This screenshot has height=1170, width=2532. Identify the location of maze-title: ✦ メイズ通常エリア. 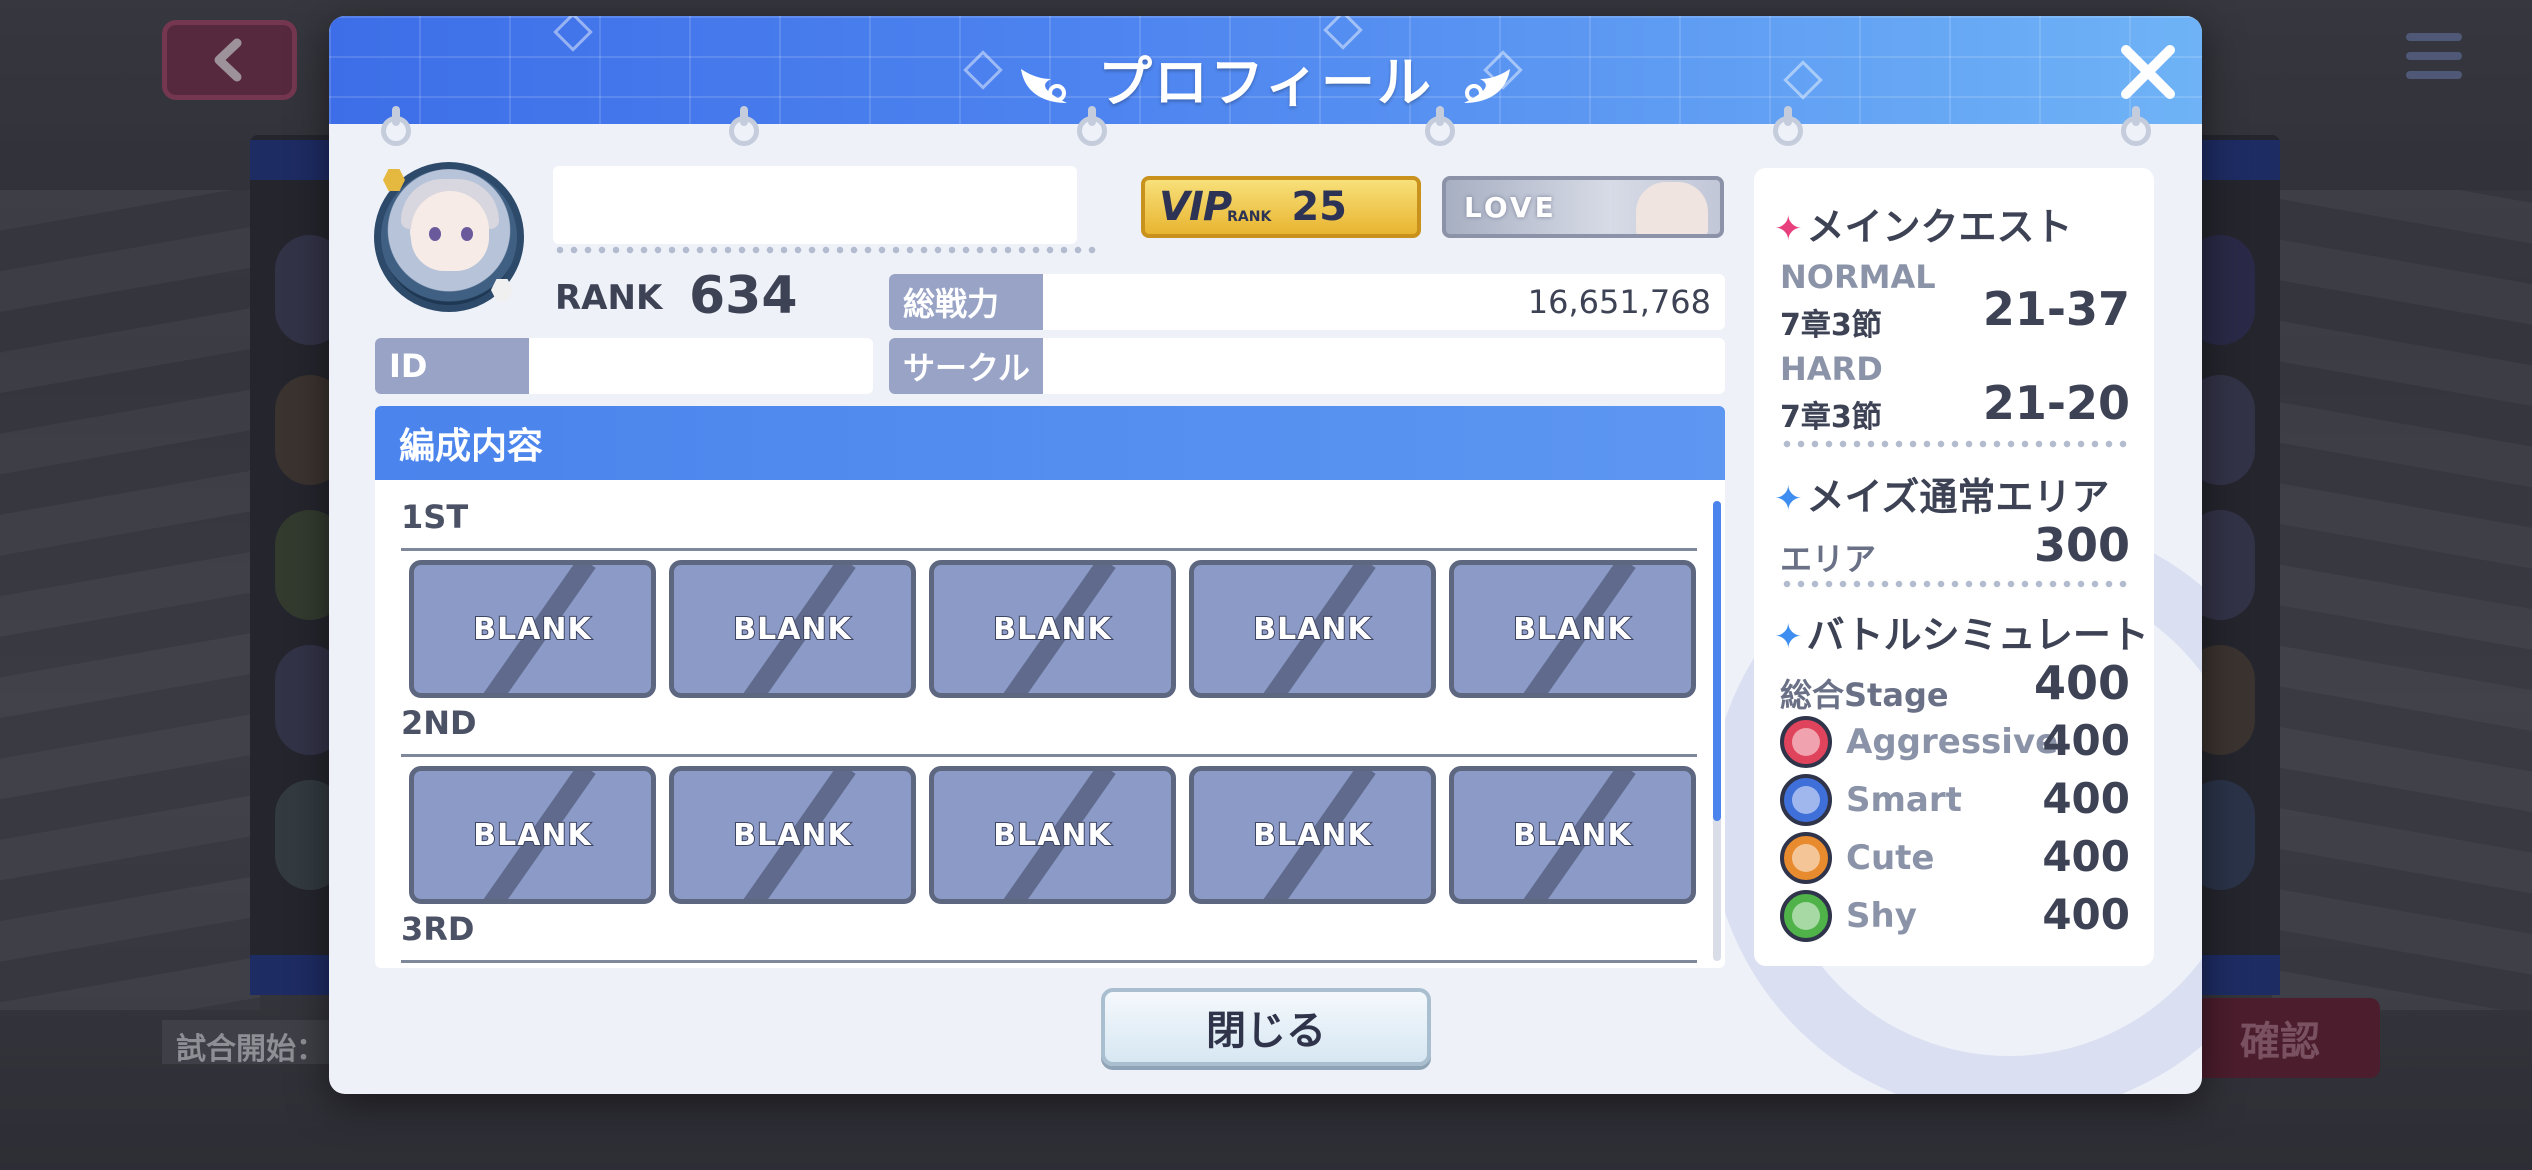
(1942, 497).